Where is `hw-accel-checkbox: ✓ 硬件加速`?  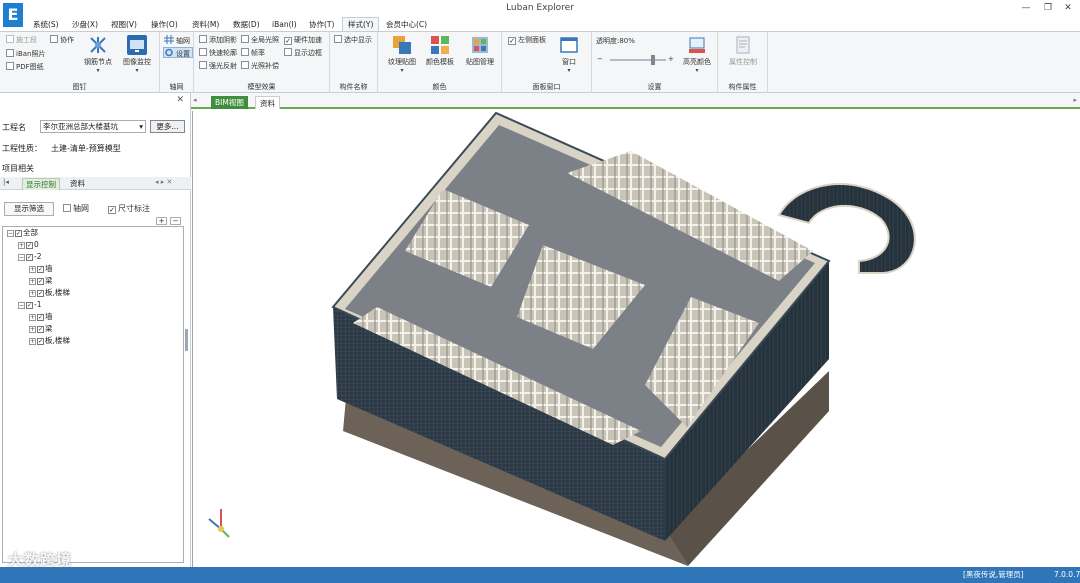 hw-accel-checkbox: ✓ 硬件加速 is located at coordinates (303, 40).